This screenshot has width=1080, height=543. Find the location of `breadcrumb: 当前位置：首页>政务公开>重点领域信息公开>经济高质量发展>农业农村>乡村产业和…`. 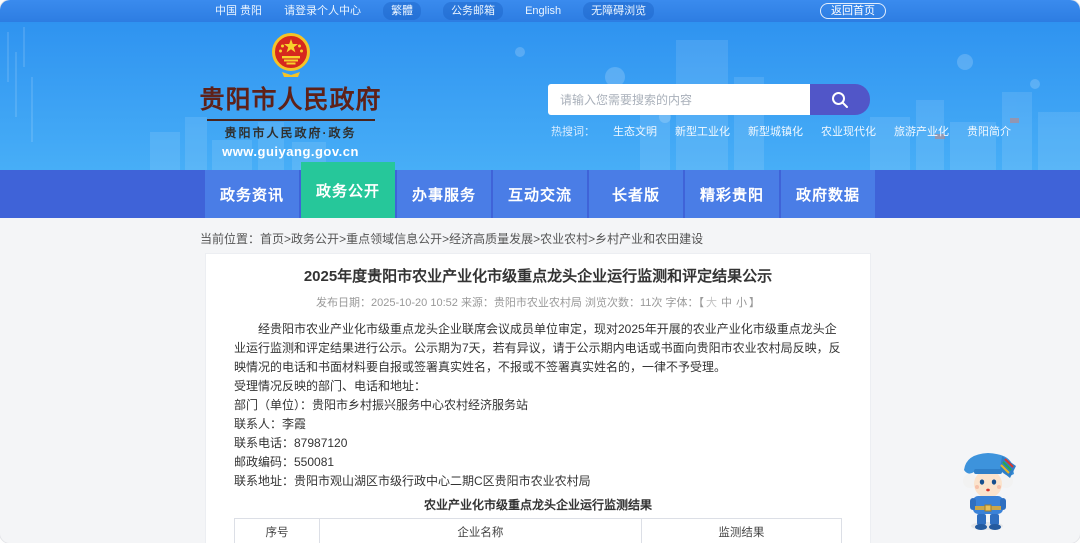

breadcrumb: 当前位置：首页>政务公开>重点领域信息公开>经济高质量发展>农业农村>乡村产业和… is located at coordinates (452, 239).